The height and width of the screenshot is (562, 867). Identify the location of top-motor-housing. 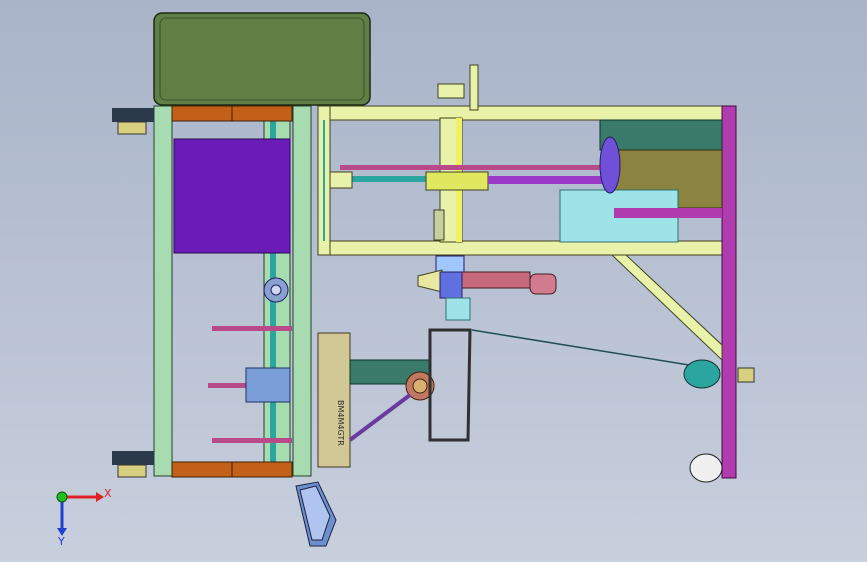
(262, 59).